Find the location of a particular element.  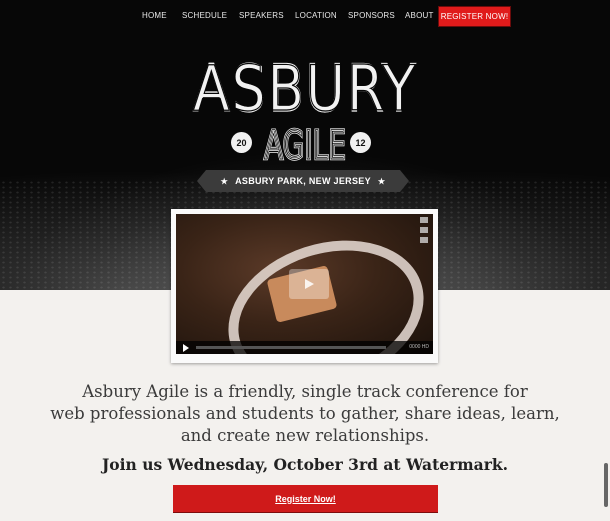

play-button is located at coordinates (309, 284).